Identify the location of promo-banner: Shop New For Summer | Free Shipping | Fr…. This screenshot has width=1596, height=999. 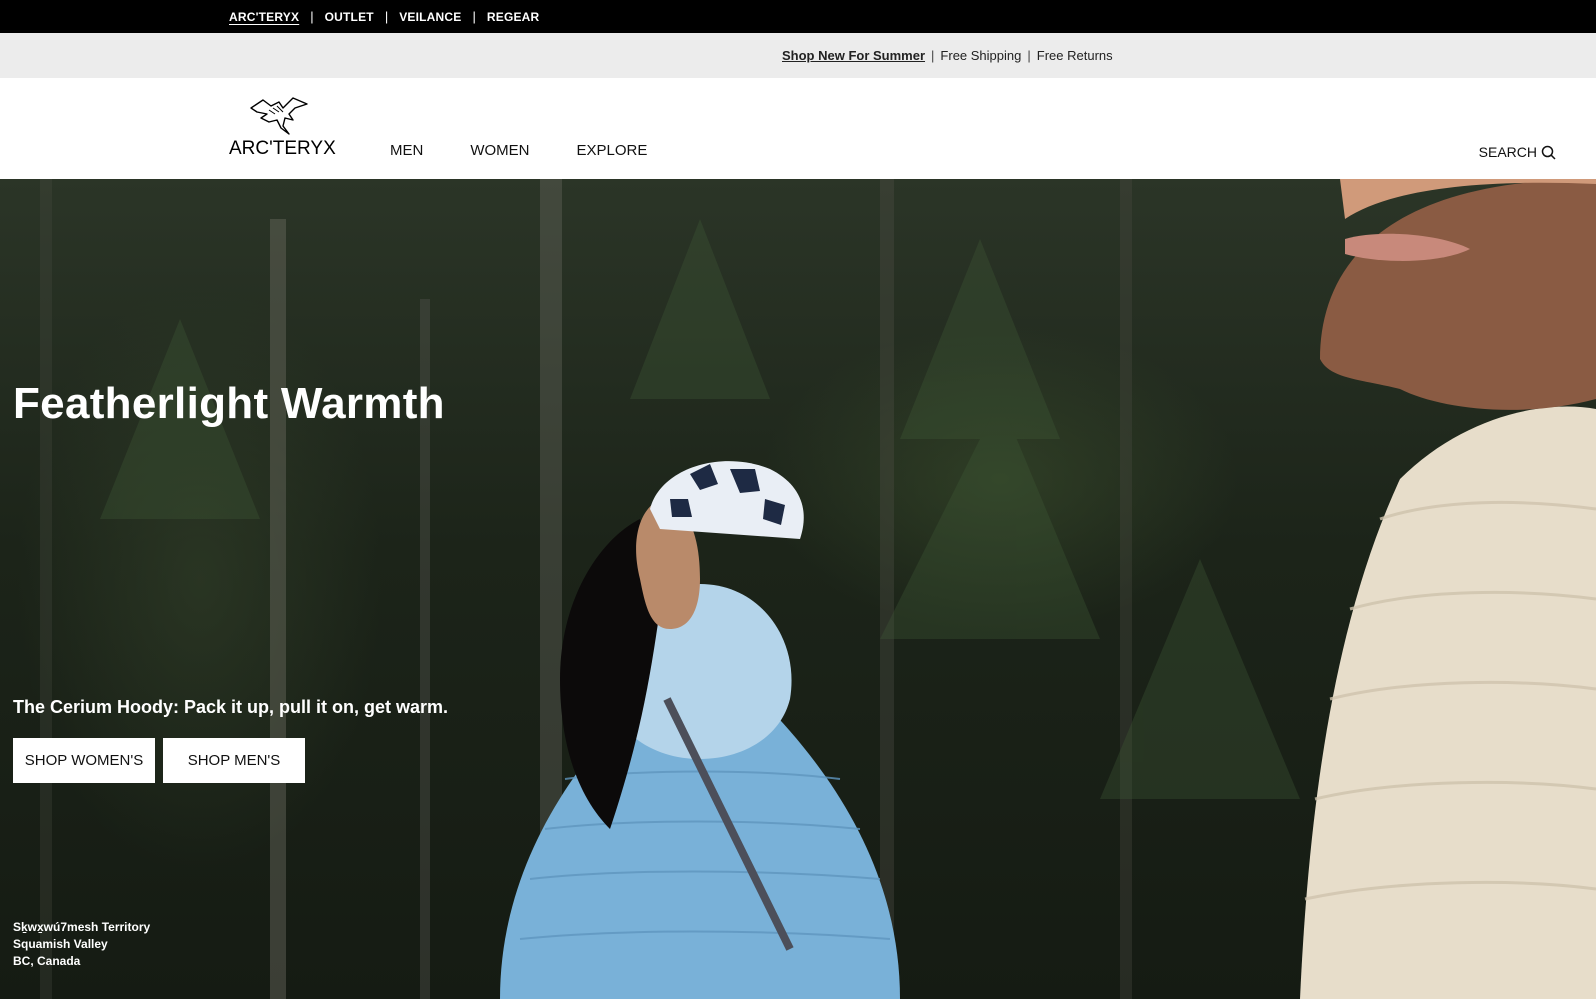
(798, 55).